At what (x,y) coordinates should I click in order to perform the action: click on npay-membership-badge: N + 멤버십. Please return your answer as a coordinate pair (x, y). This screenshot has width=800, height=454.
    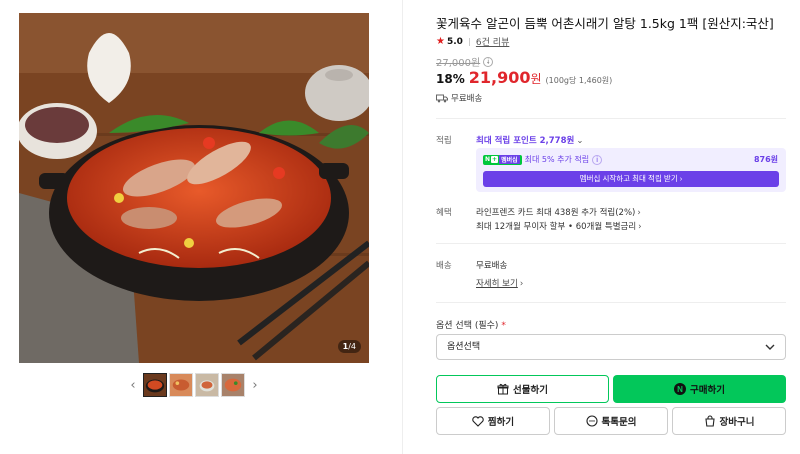
    Looking at the image, I should click on (502, 159).